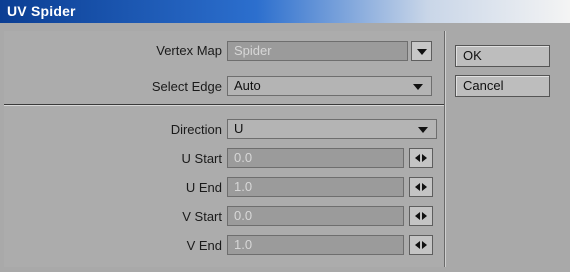  I want to click on u-end-label: U End, so click(203, 187).